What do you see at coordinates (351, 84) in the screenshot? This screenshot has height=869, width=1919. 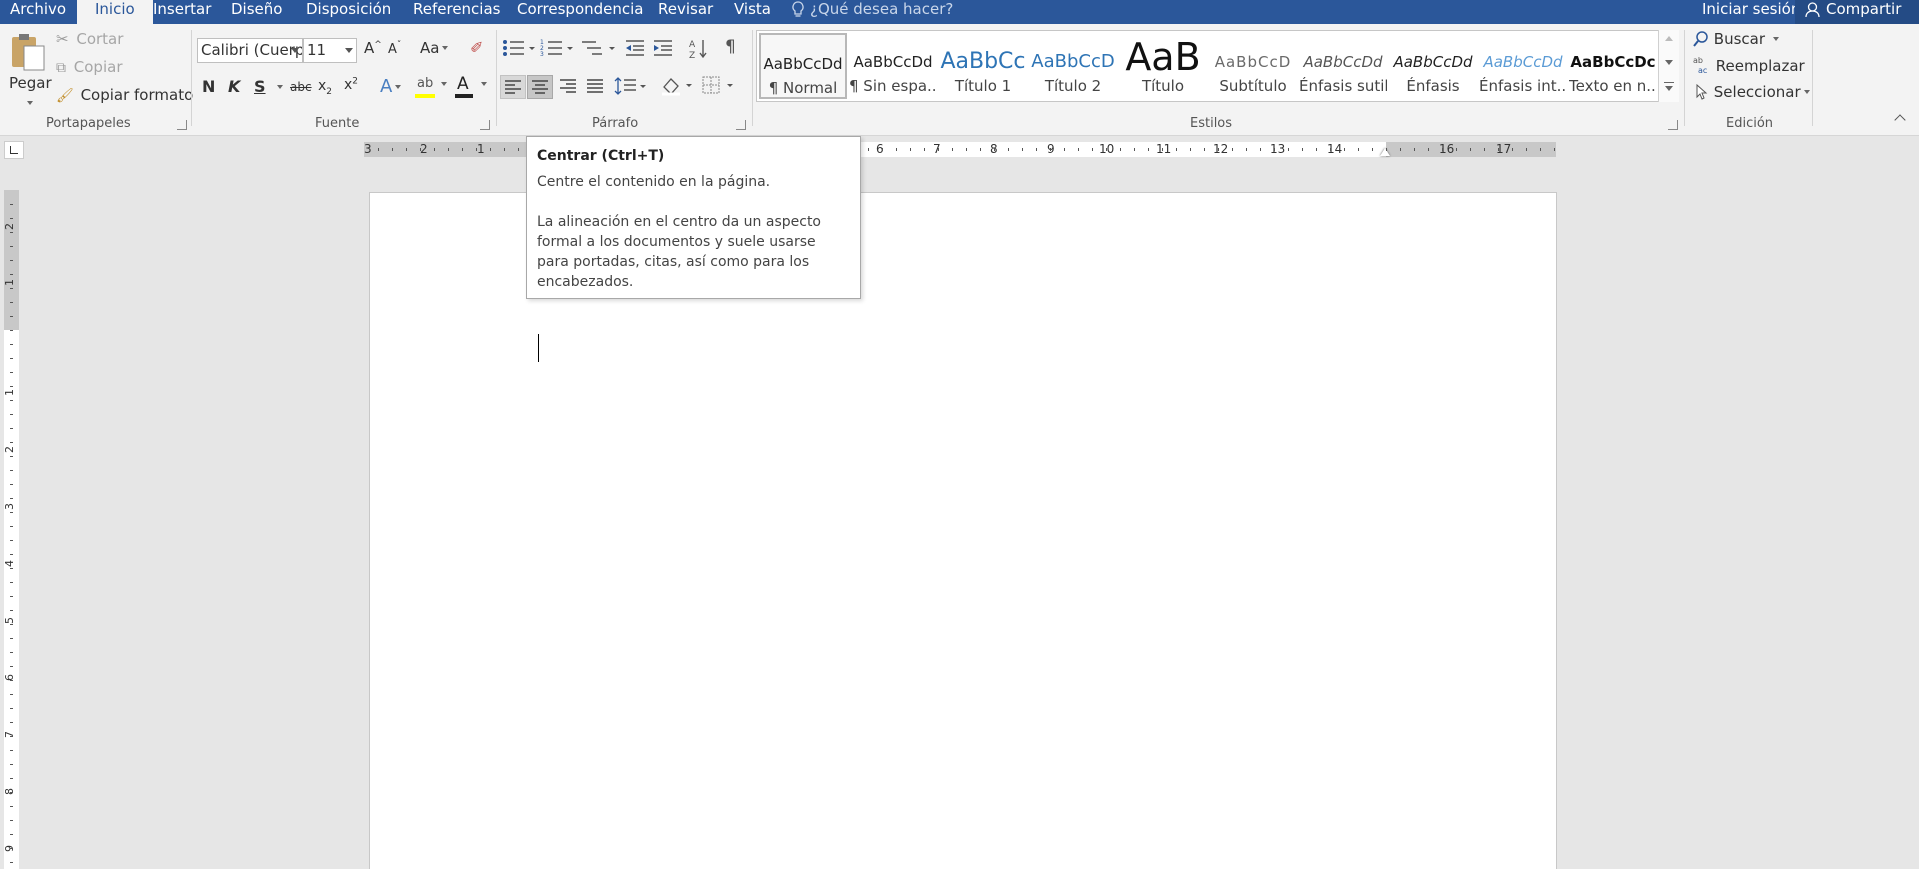 I see `superscript-button: x2` at bounding box center [351, 84].